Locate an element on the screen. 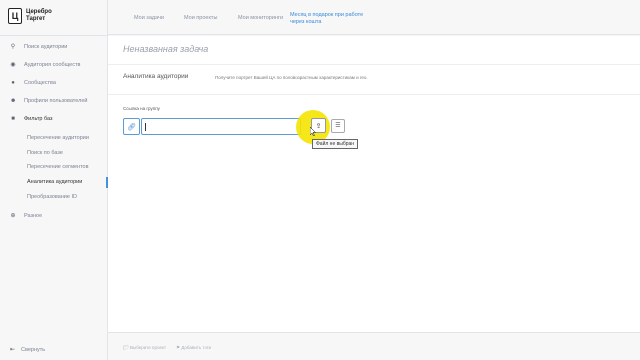 The width and height of the screenshot is (640, 360). sidebar-subitem-label: Преобразование ID is located at coordinates (52, 196).